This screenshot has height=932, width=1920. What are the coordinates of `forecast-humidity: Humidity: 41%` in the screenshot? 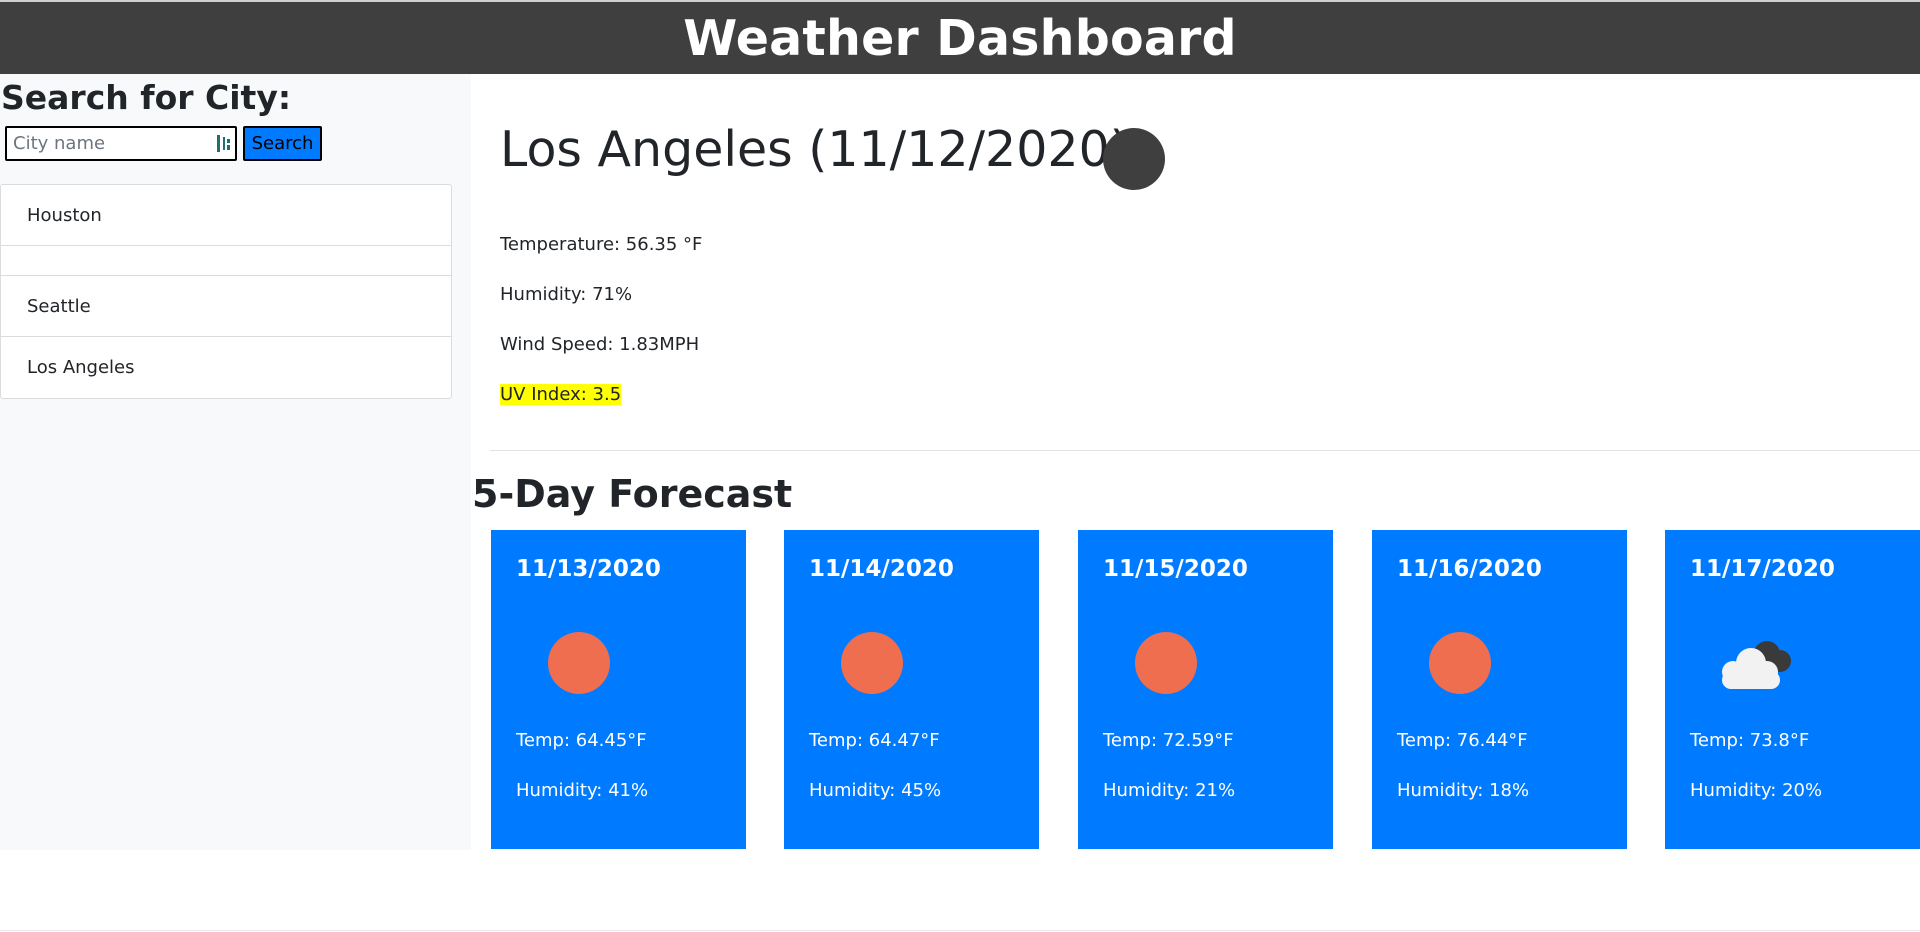 It's located at (582, 790).